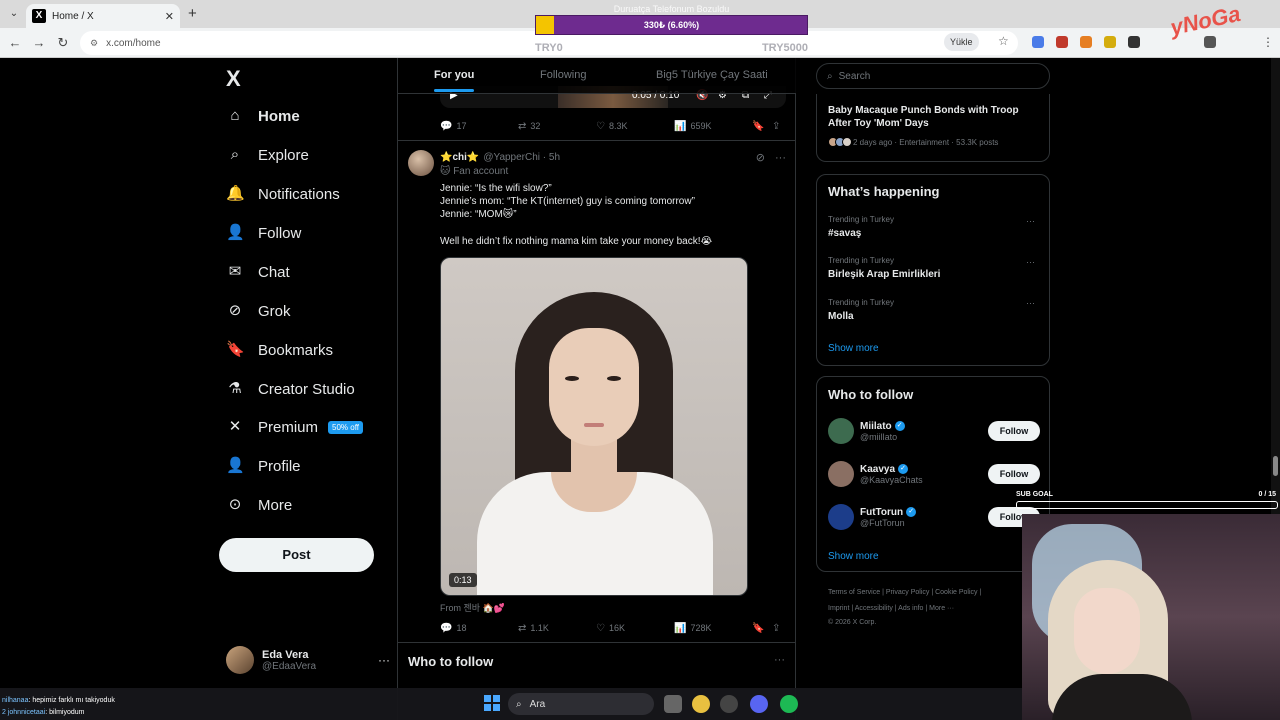 The width and height of the screenshot is (1280, 720). I want to click on nav-follow: 👤 Follow, so click(263, 233).